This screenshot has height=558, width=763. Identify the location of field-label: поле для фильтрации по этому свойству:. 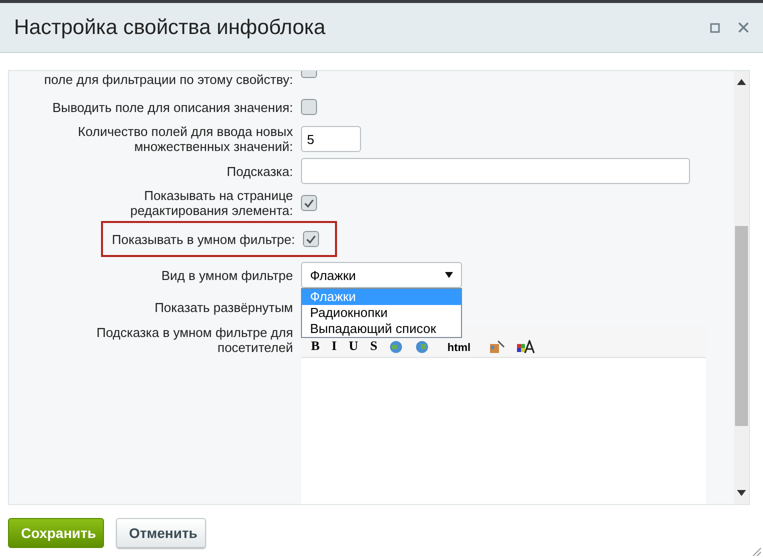
(168, 79).